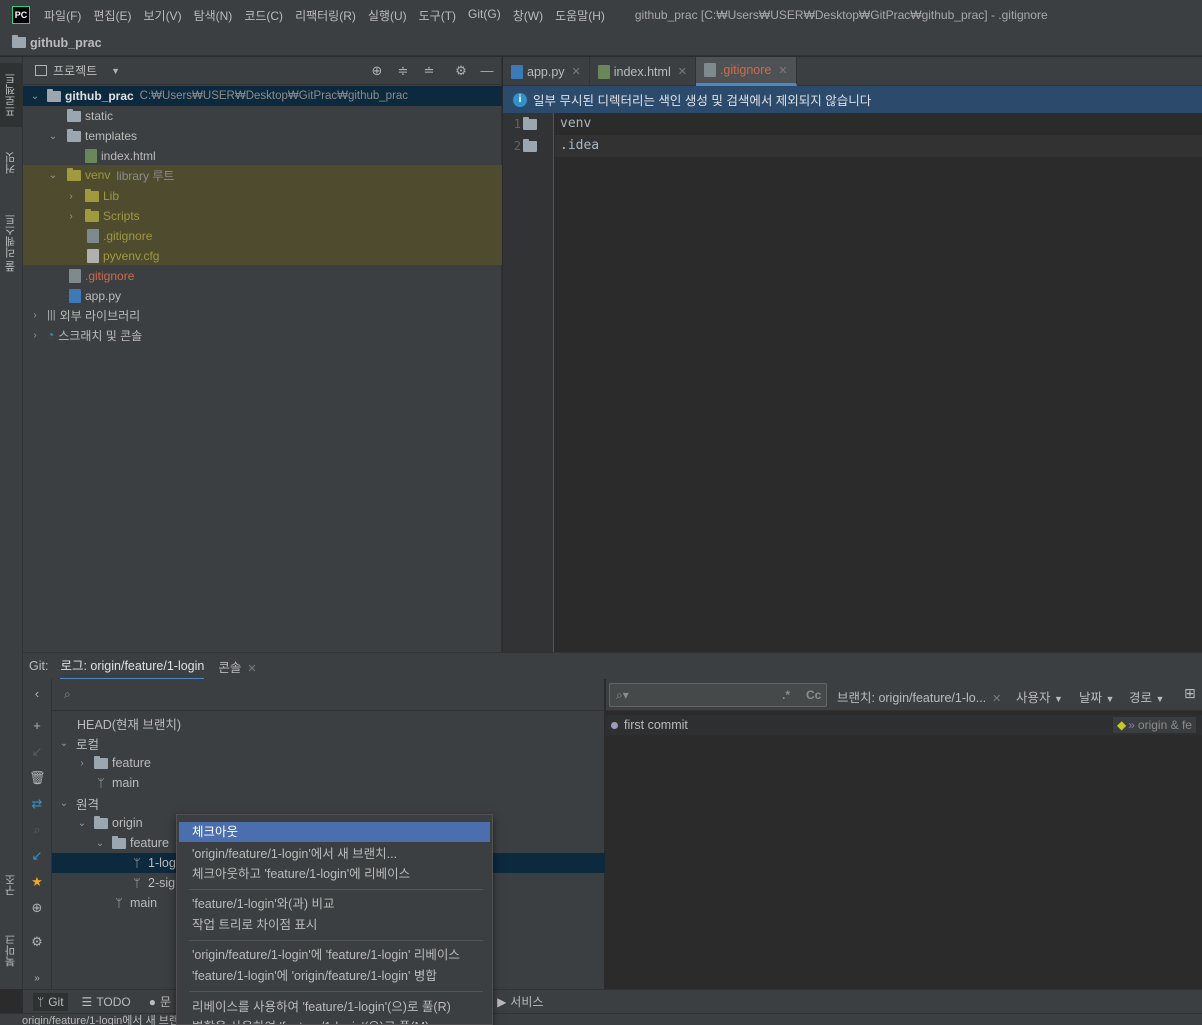  Describe the element at coordinates (1190, 693) in the screenshot. I see `new-tab-icon: ⊞` at that location.